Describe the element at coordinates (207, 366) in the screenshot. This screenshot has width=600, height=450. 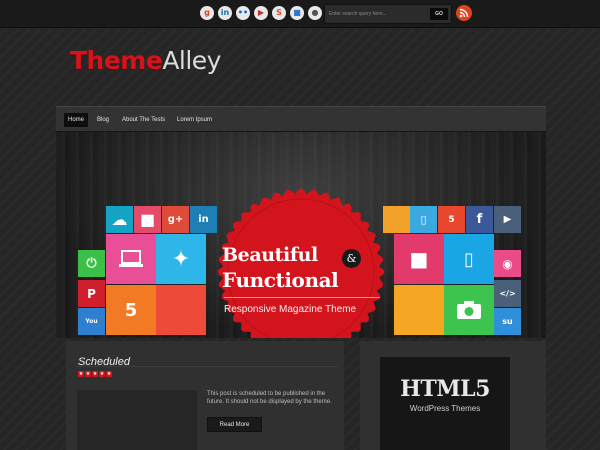
I see `post-divider` at that location.